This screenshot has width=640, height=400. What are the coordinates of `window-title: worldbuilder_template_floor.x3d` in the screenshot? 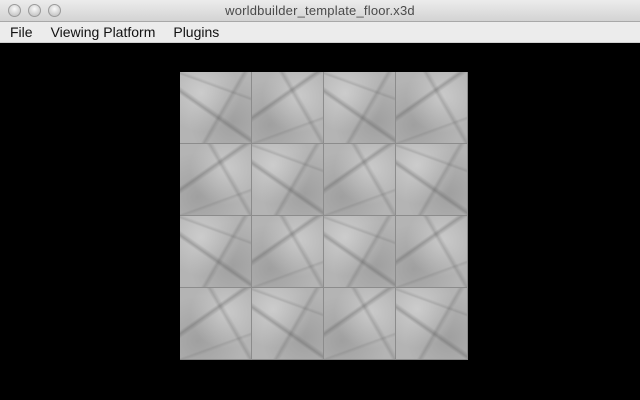 It's located at (320, 10).